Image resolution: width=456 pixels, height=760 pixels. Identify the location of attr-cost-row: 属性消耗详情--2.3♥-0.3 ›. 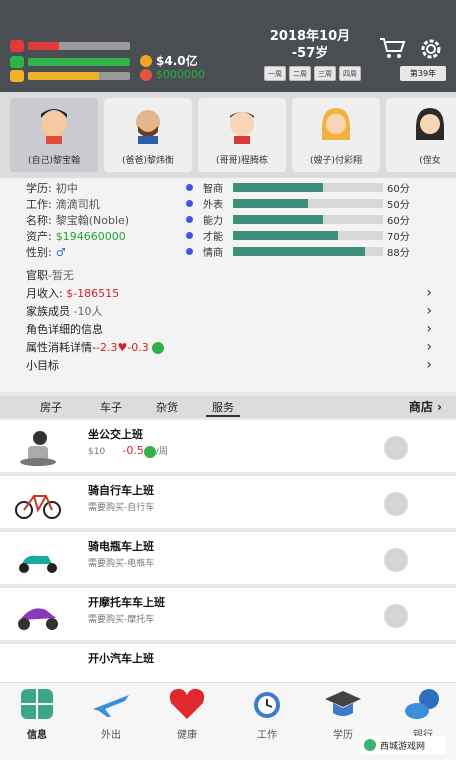
(229, 347).